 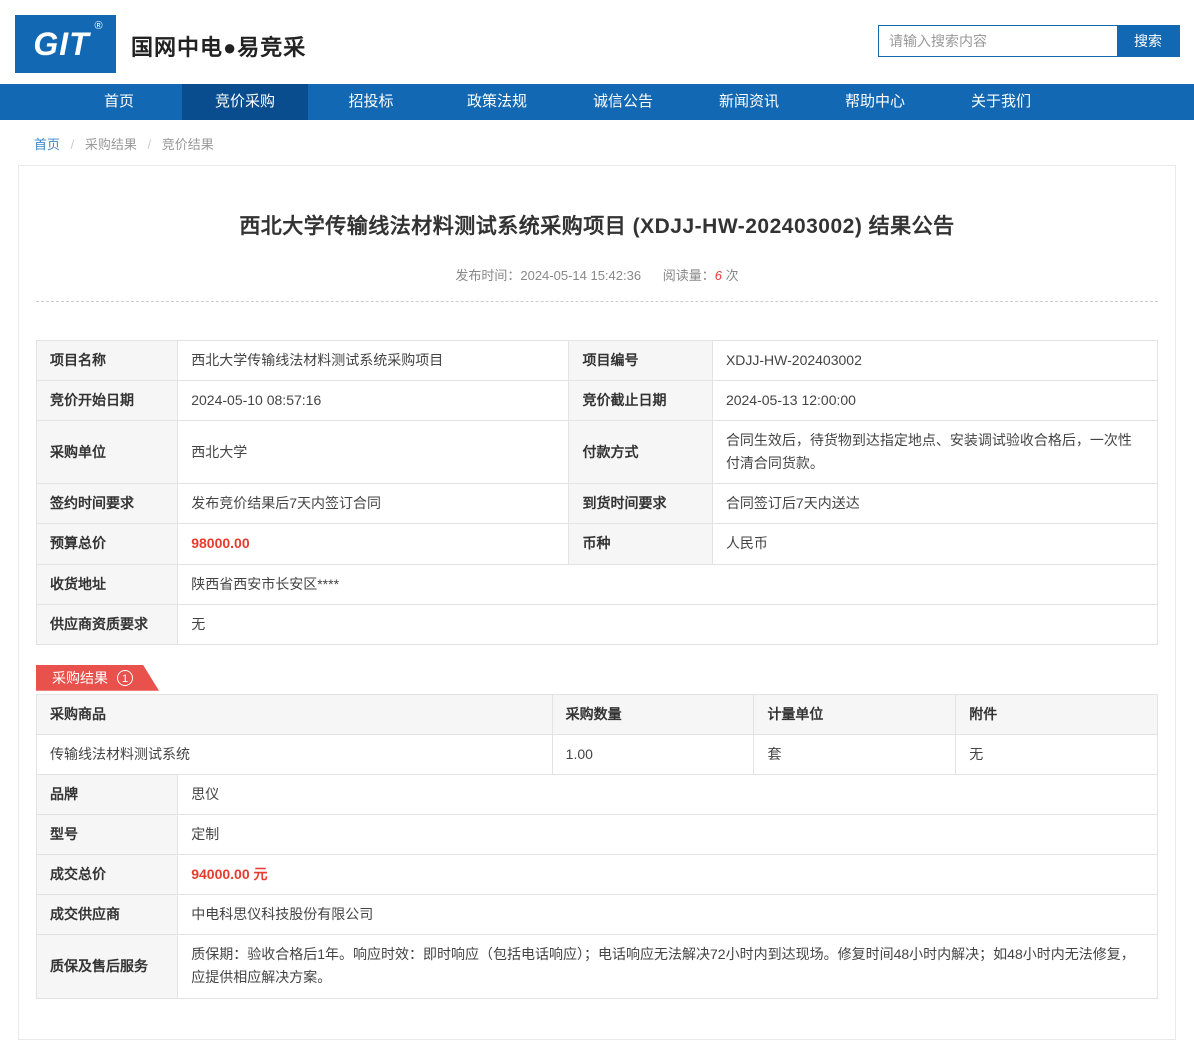 I want to click on cell-label: 供应商资质要求, so click(x=107, y=624).